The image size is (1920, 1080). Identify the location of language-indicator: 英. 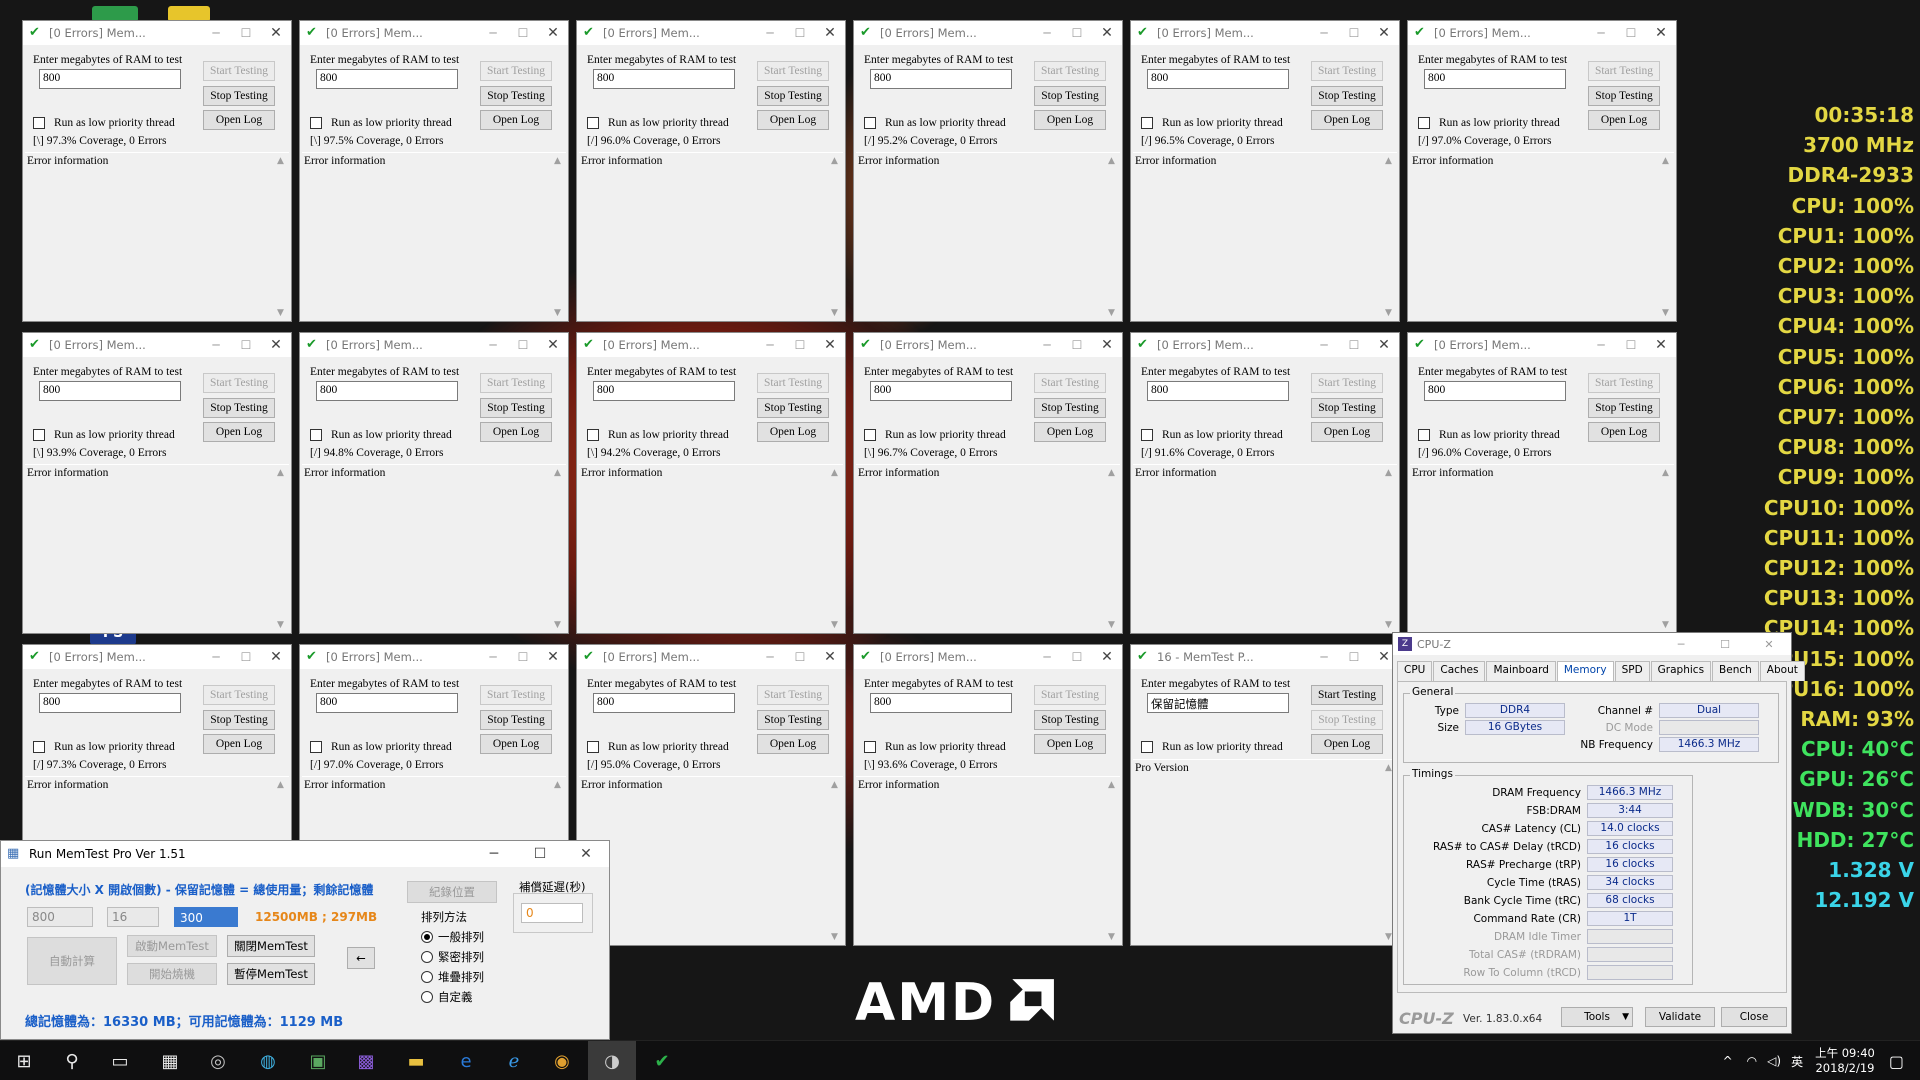
(1797, 1061).